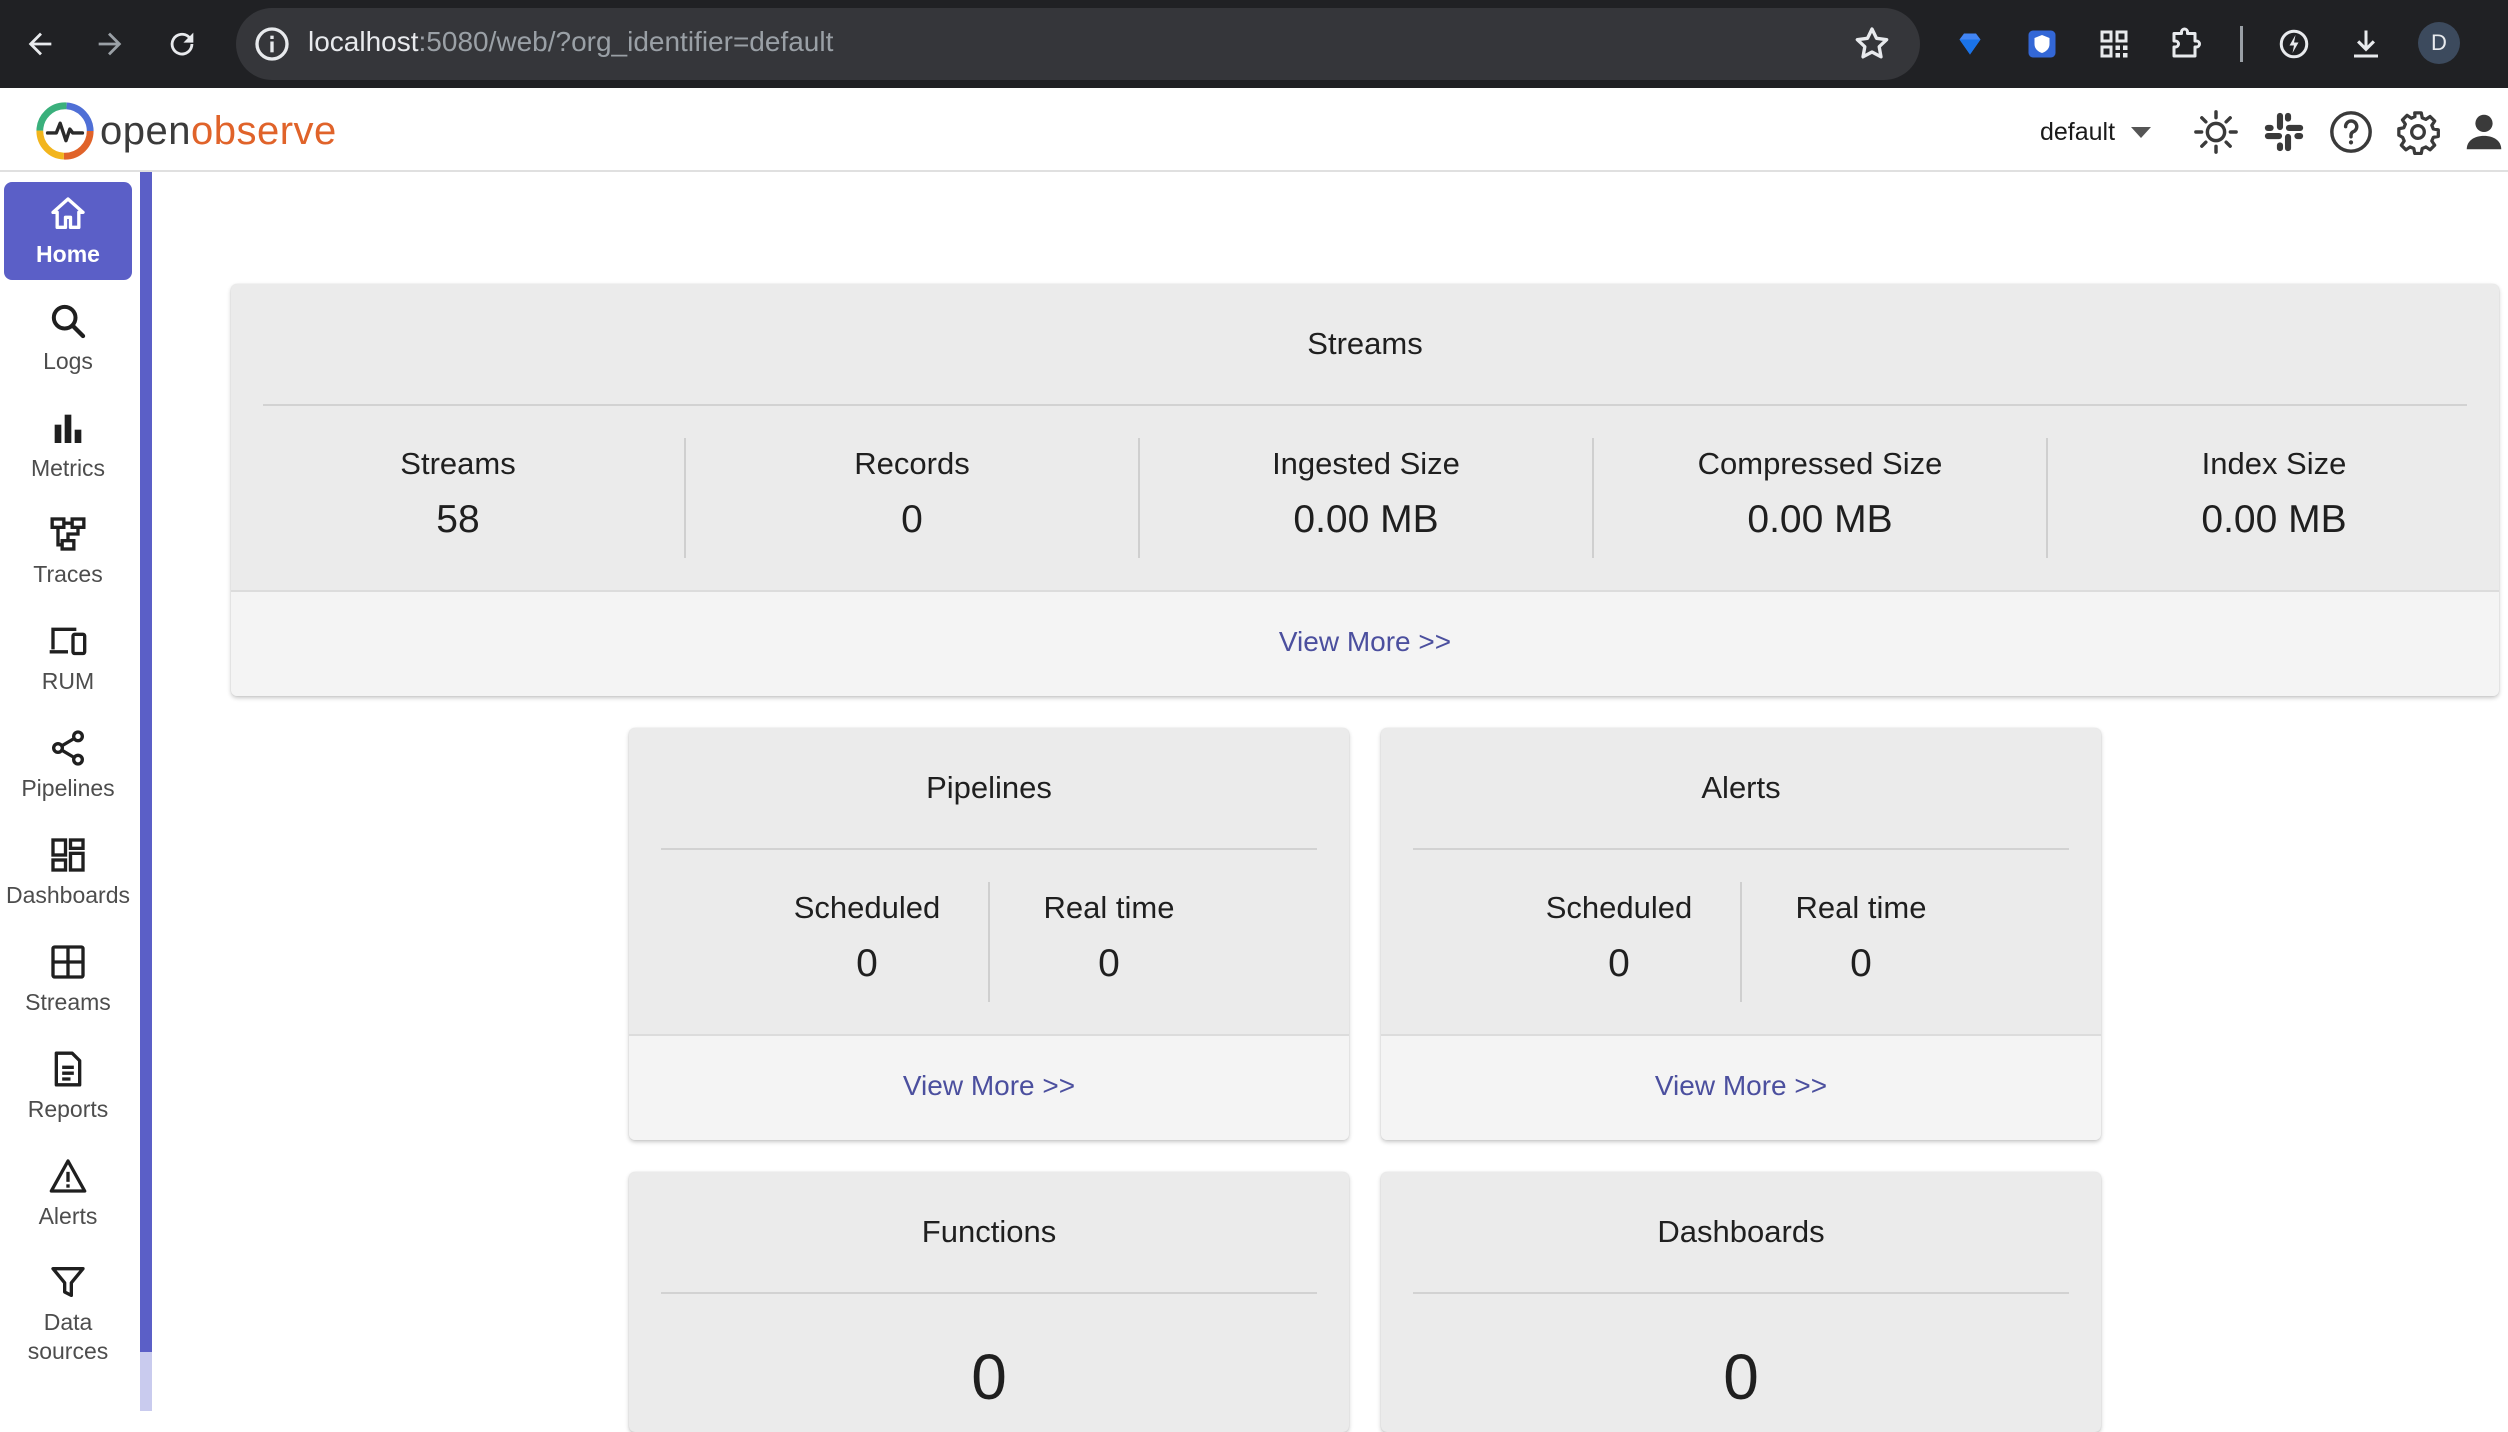  I want to click on share-icon, so click(68, 748).